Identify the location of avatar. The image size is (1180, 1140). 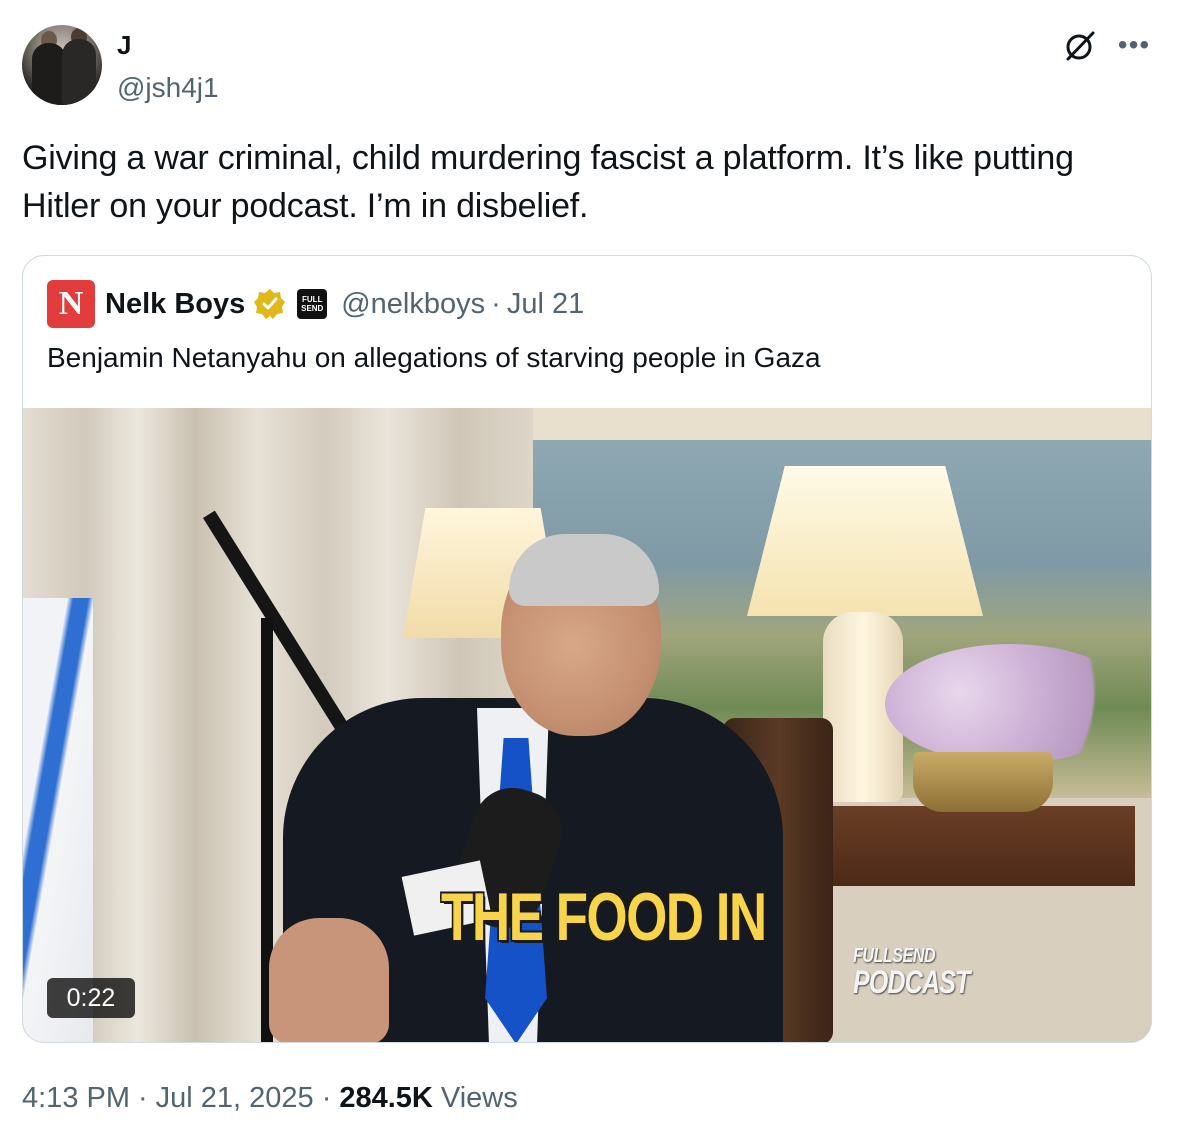
(62, 65).